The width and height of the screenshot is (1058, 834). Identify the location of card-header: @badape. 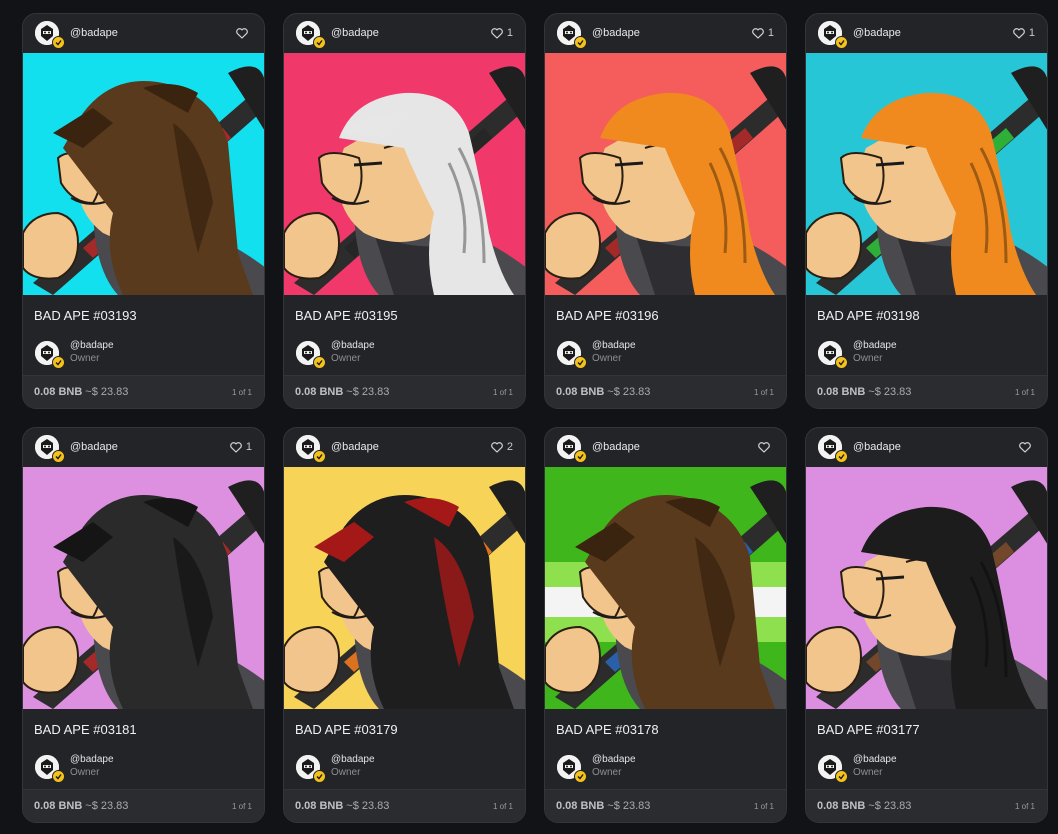
(665, 447).